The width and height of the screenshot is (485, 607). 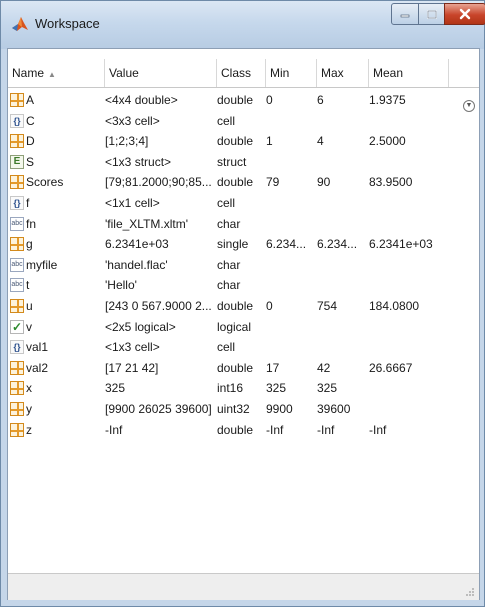 What do you see at coordinates (65, 203) in the screenshot?
I see `variable-name: f` at bounding box center [65, 203].